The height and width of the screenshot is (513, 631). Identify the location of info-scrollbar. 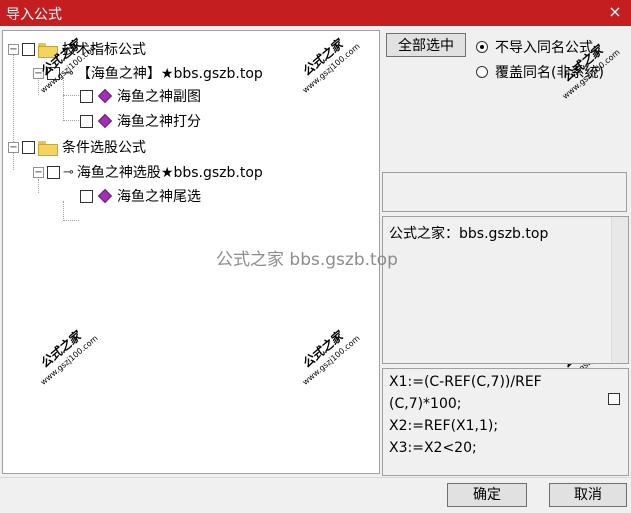
(619, 290).